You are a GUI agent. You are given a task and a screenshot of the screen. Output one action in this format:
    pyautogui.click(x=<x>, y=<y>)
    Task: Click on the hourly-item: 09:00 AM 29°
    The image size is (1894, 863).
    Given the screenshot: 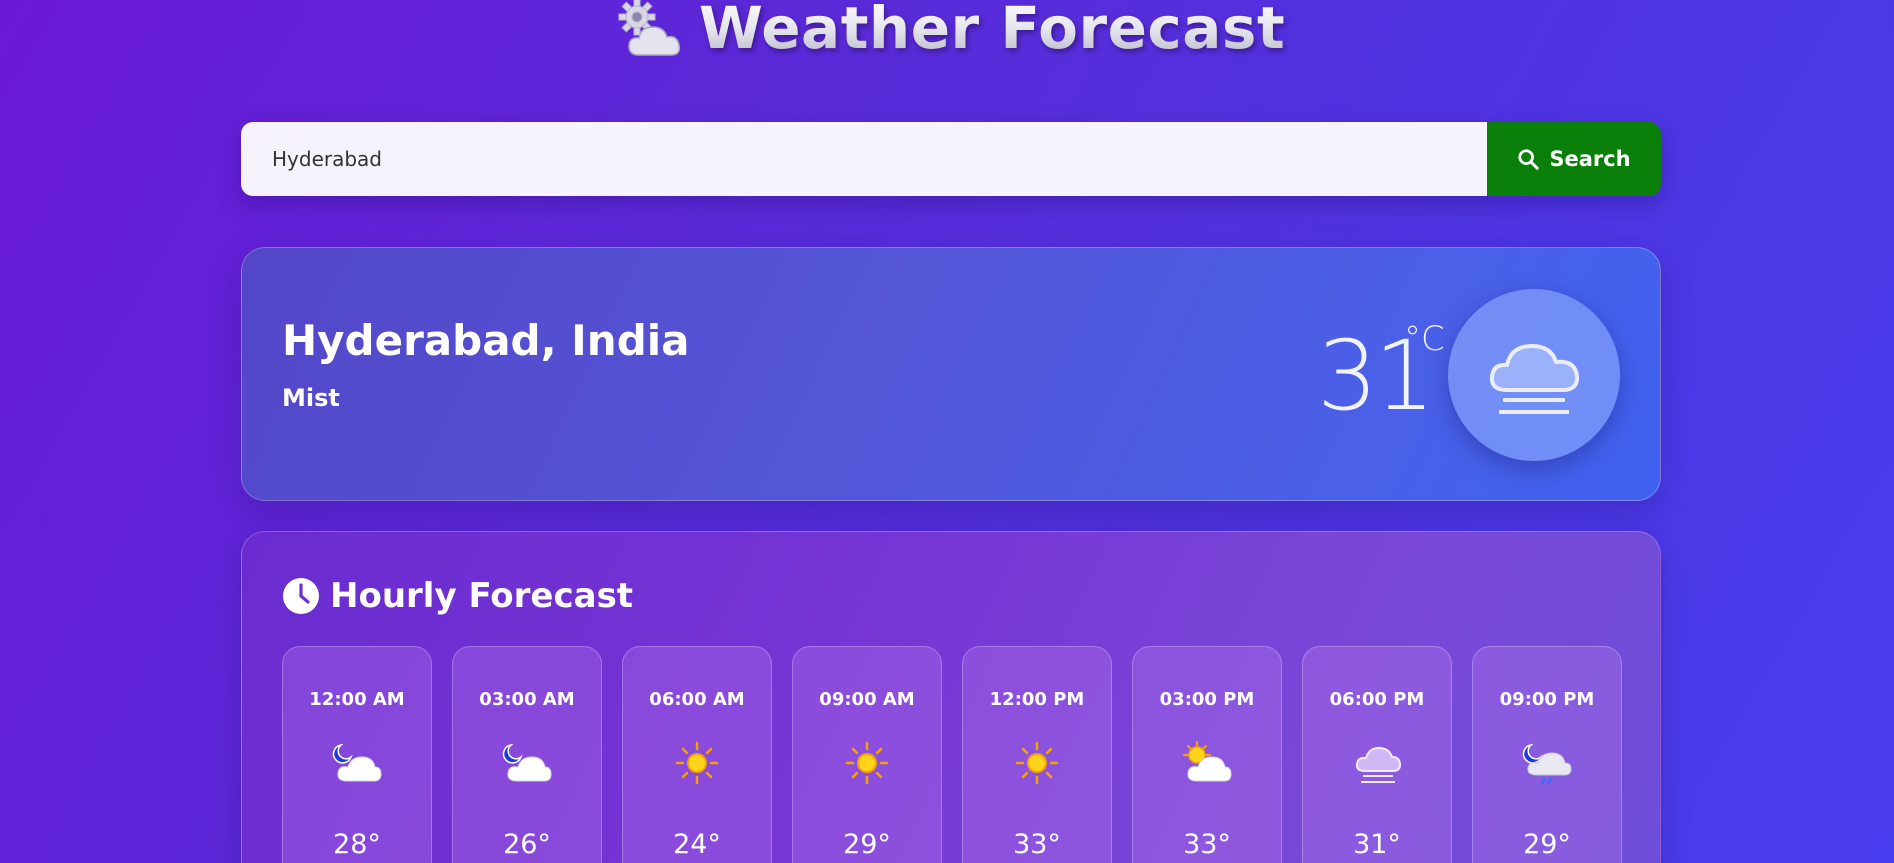 What is the action you would take?
    pyautogui.click(x=867, y=754)
    